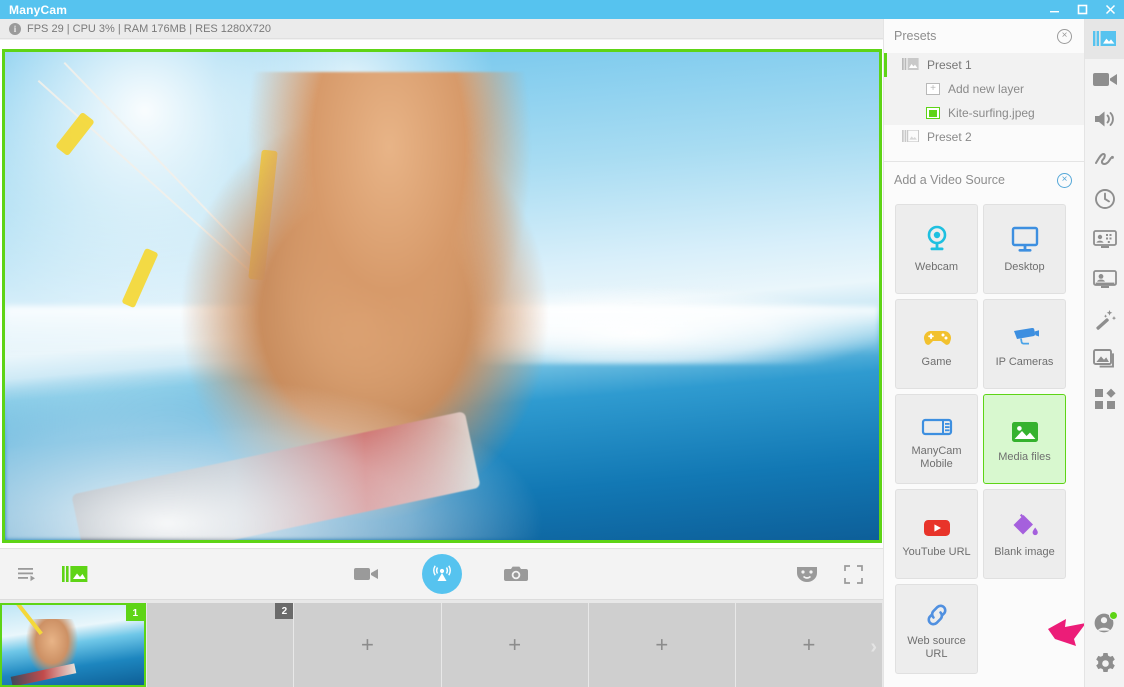  I want to click on gamepad-icon, so click(937, 334).